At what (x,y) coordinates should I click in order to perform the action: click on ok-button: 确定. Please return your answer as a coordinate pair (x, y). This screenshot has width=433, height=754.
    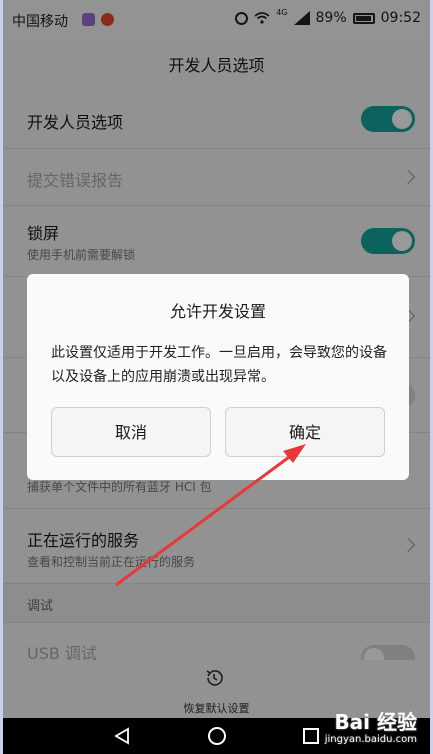
    Looking at the image, I should click on (305, 432).